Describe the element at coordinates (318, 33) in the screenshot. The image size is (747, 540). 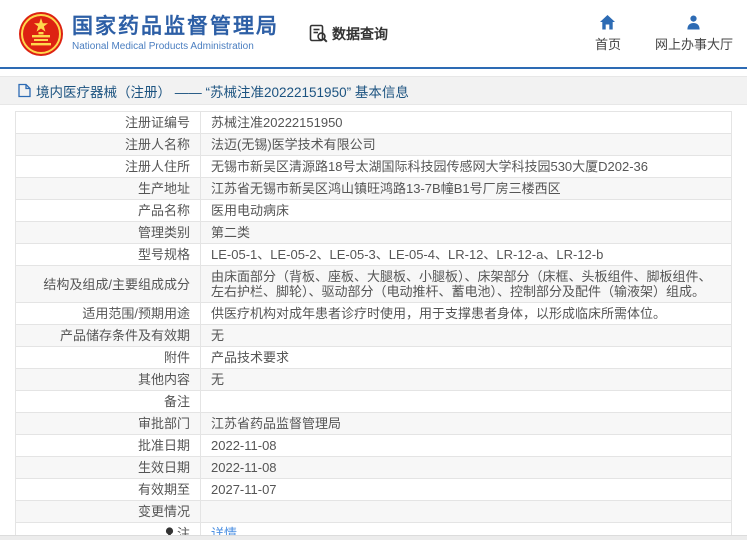
I see `document-search-icon` at that location.